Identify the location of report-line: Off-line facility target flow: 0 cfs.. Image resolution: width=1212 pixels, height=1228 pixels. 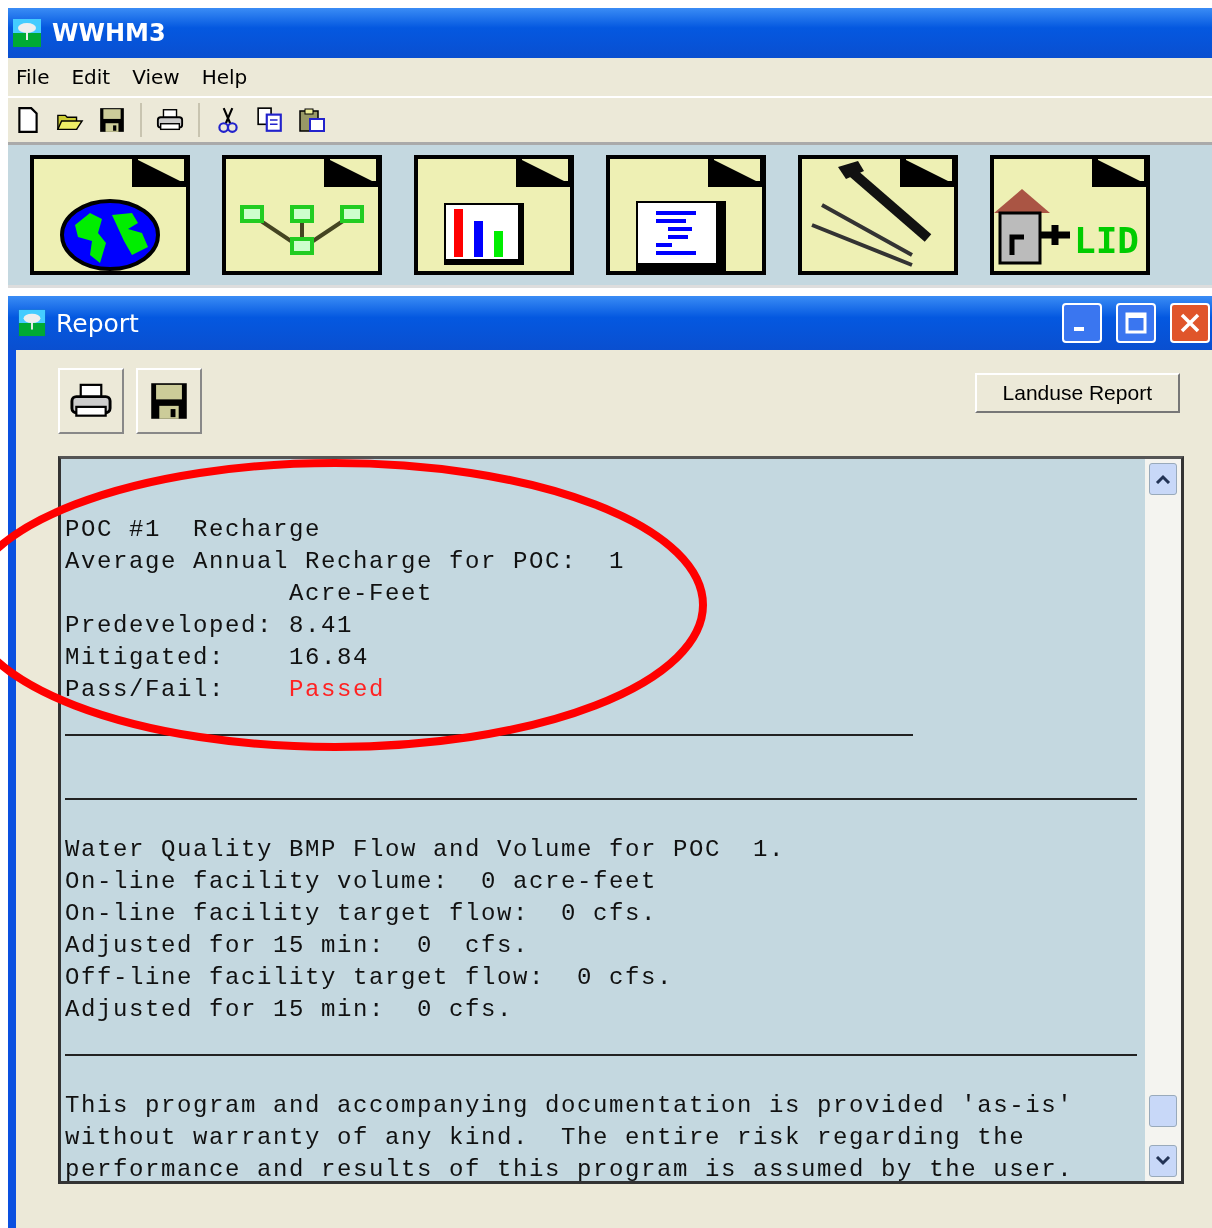
(370, 978).